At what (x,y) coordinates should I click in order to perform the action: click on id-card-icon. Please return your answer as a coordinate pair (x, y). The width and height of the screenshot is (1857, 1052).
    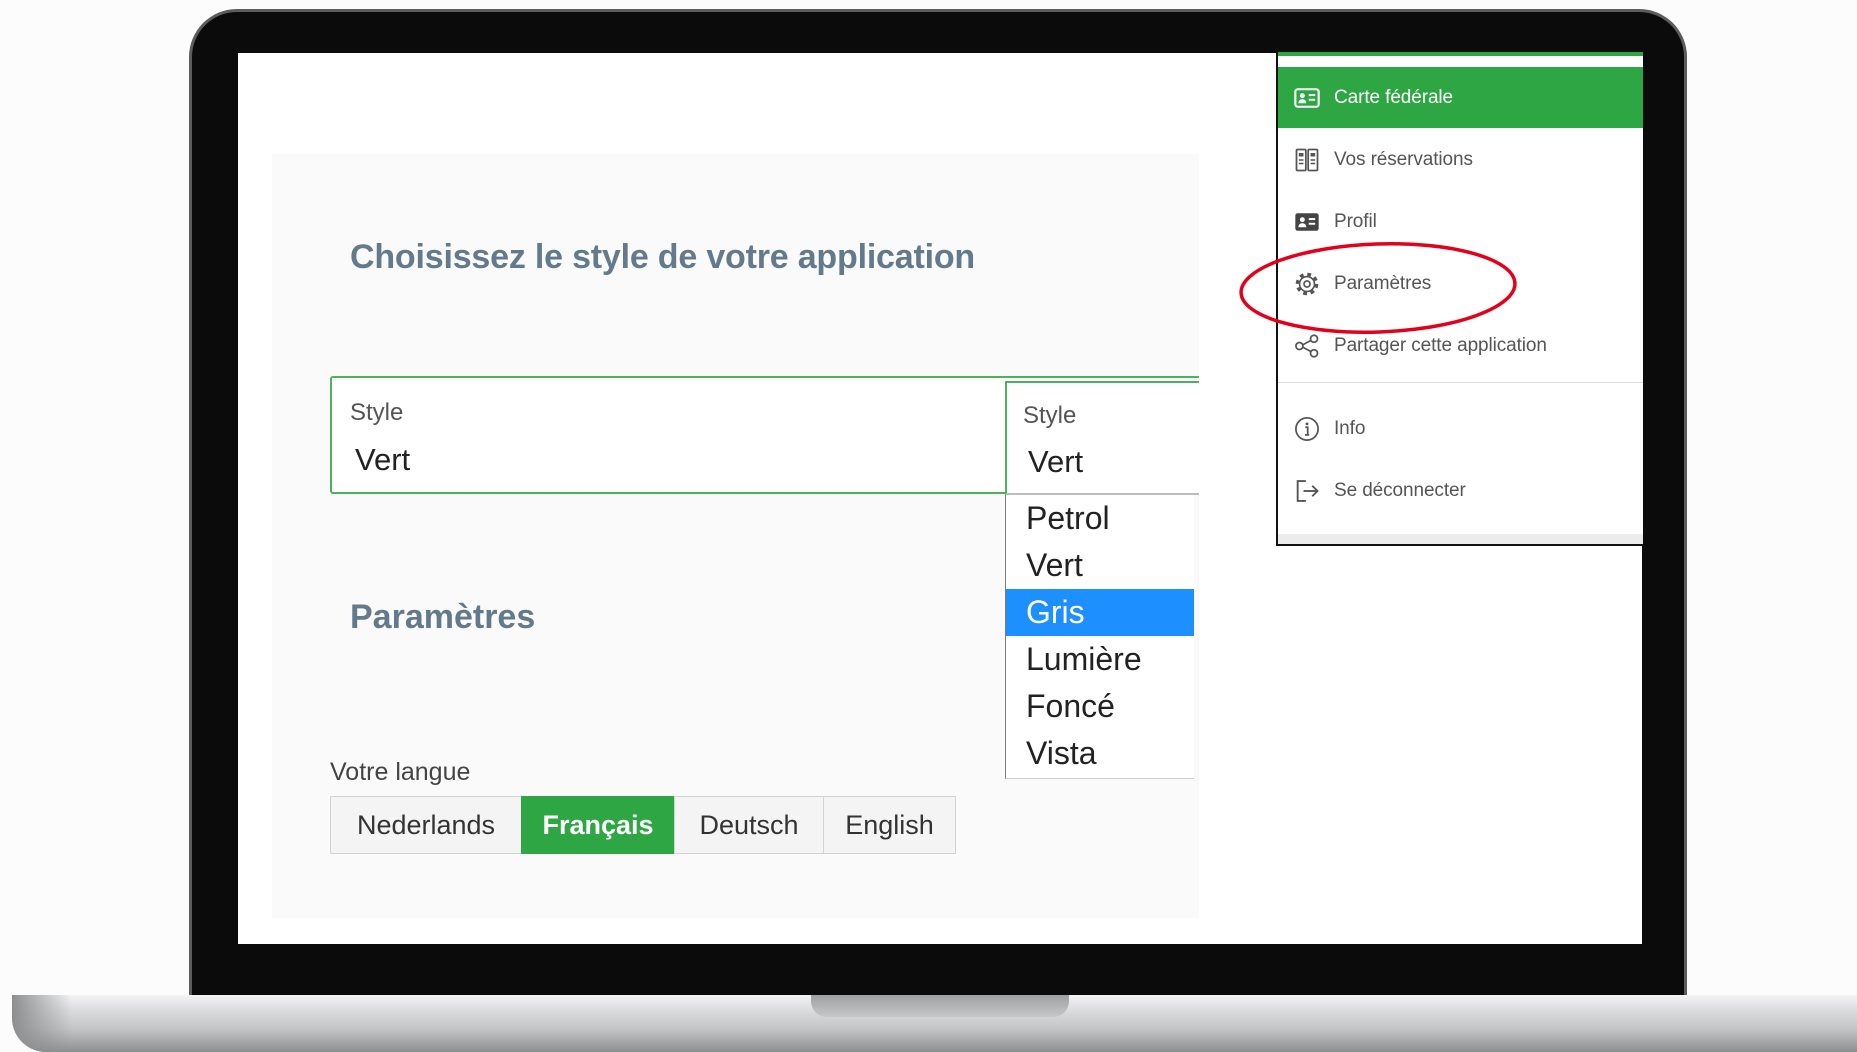
    Looking at the image, I should click on (1307, 98).